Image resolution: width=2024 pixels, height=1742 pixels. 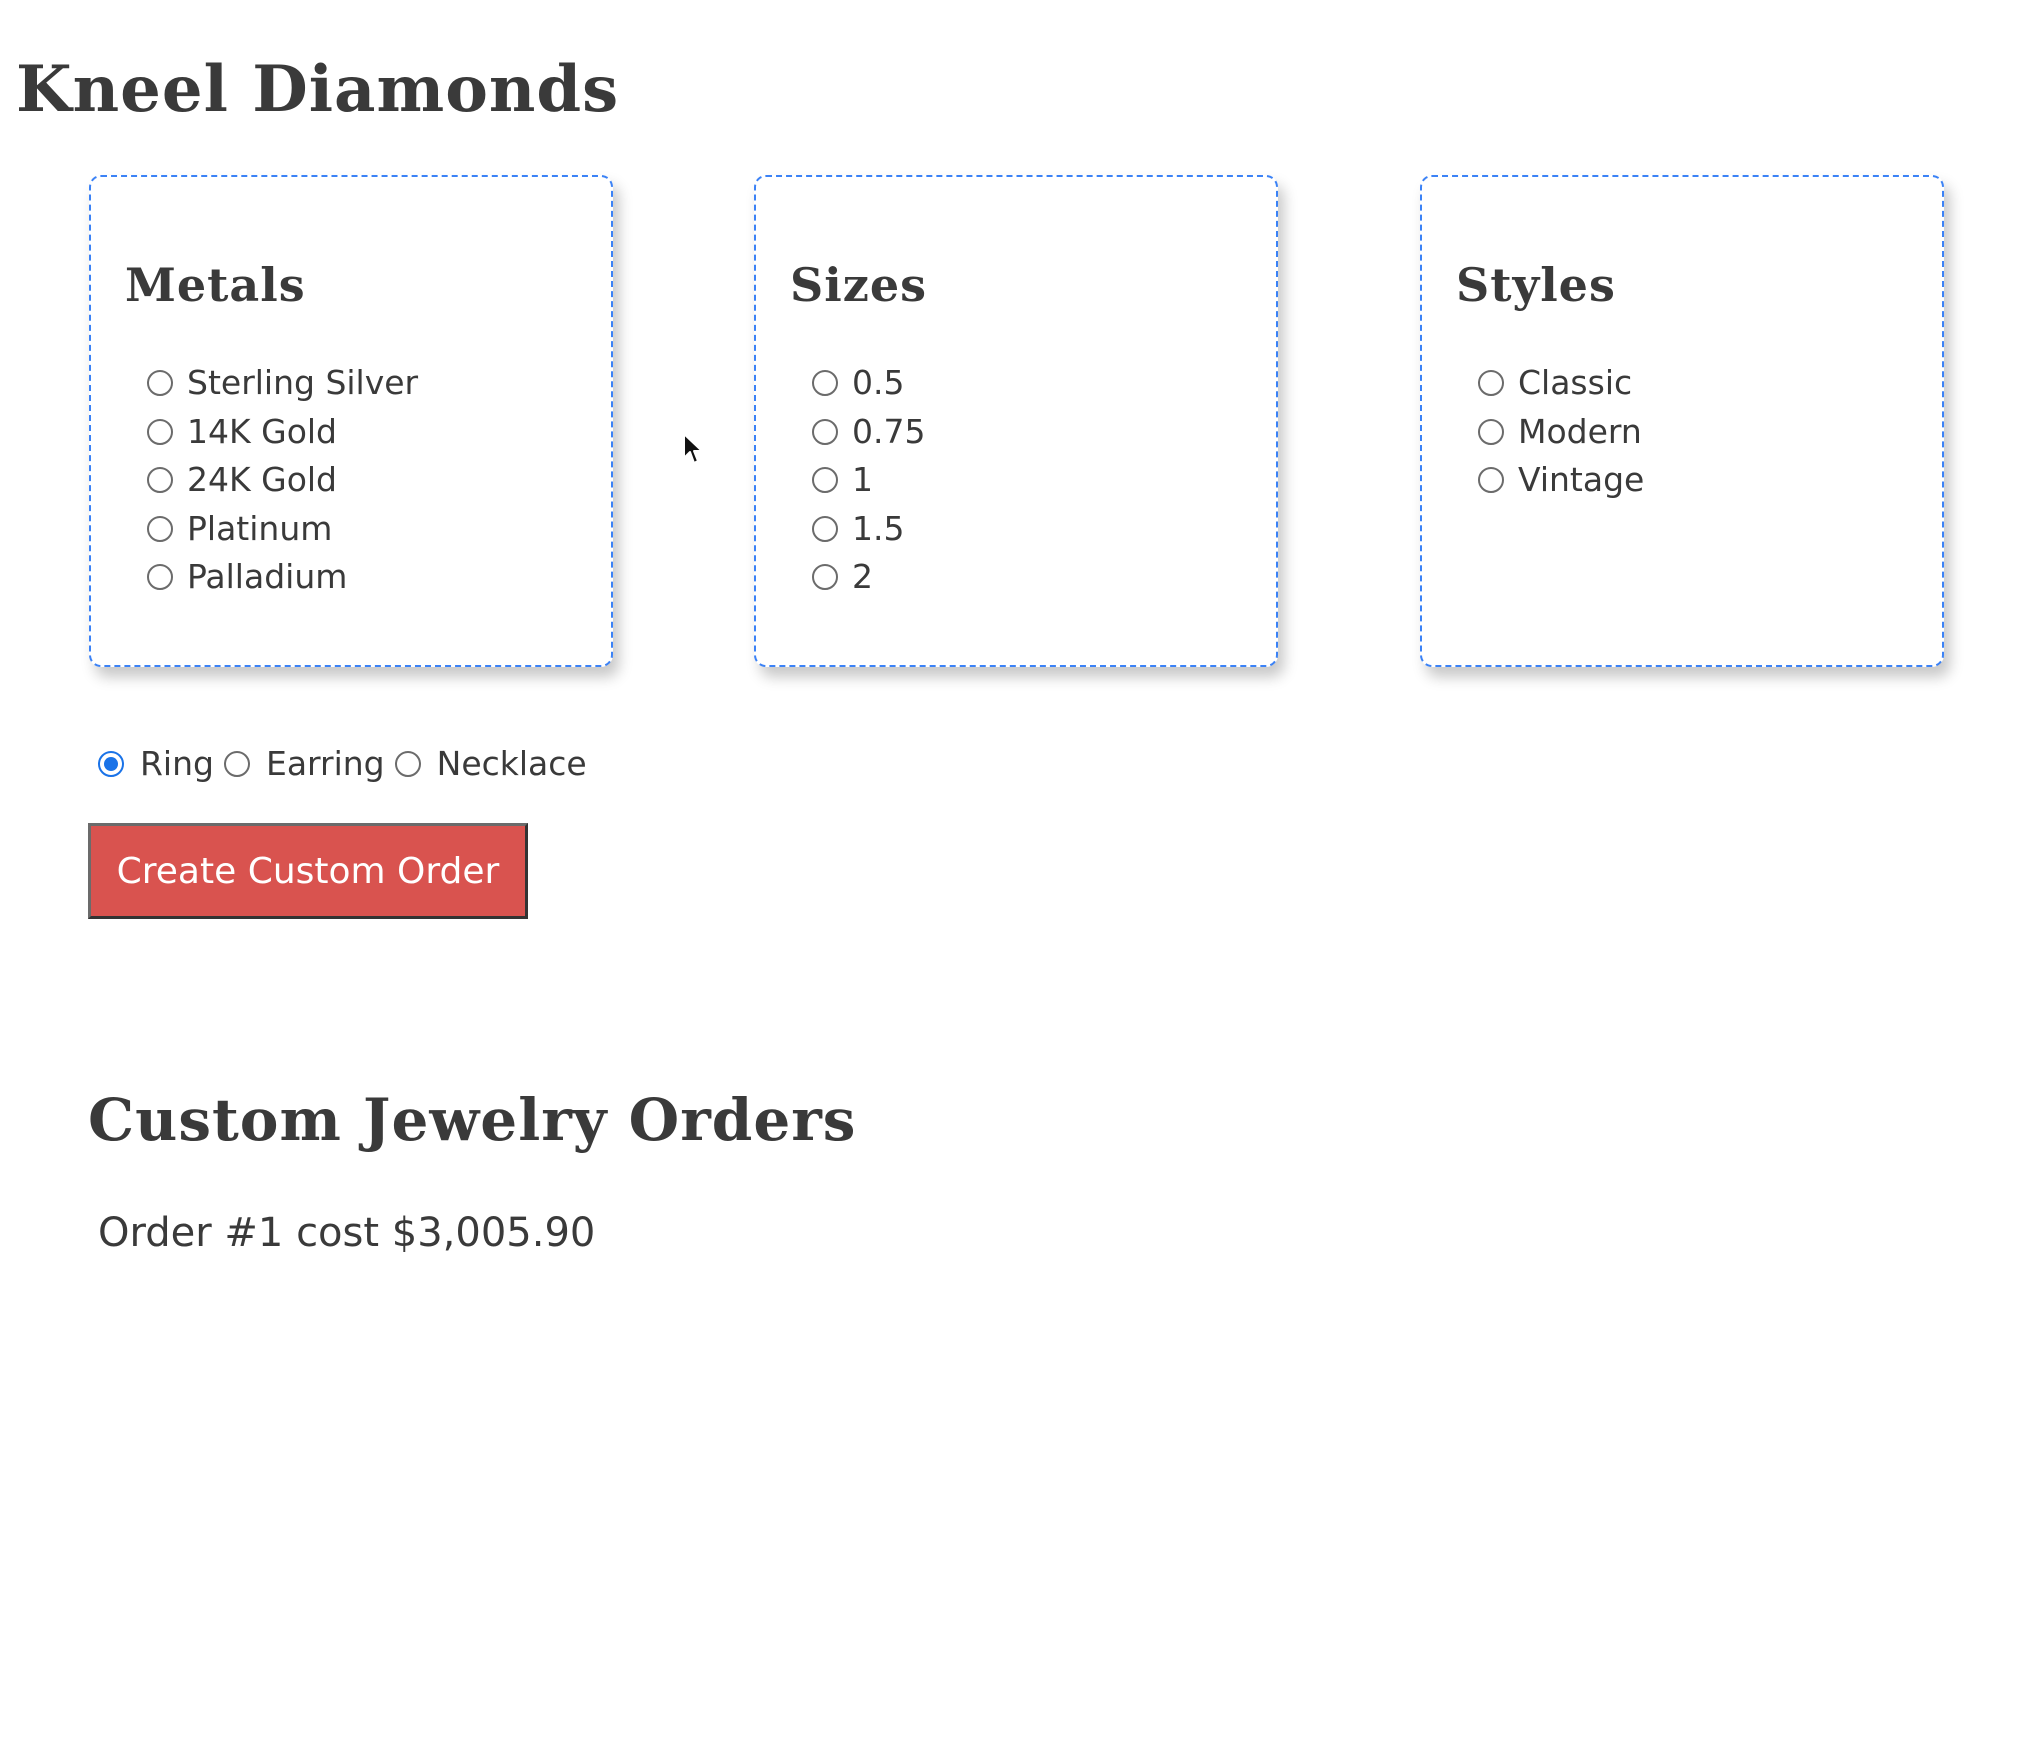 I want to click on size-option: 0.75, so click(x=868, y=432).